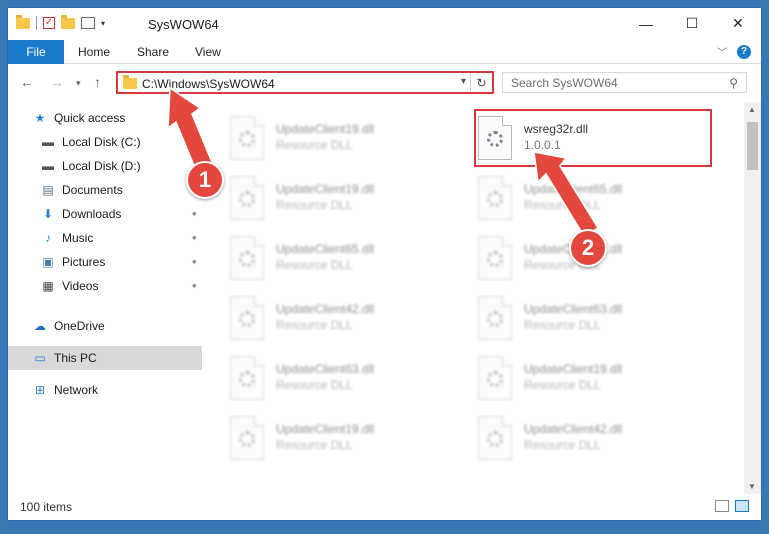 The height and width of the screenshot is (534, 769). What do you see at coordinates (742, 506) in the screenshot?
I see `tiles-view-icon` at bounding box center [742, 506].